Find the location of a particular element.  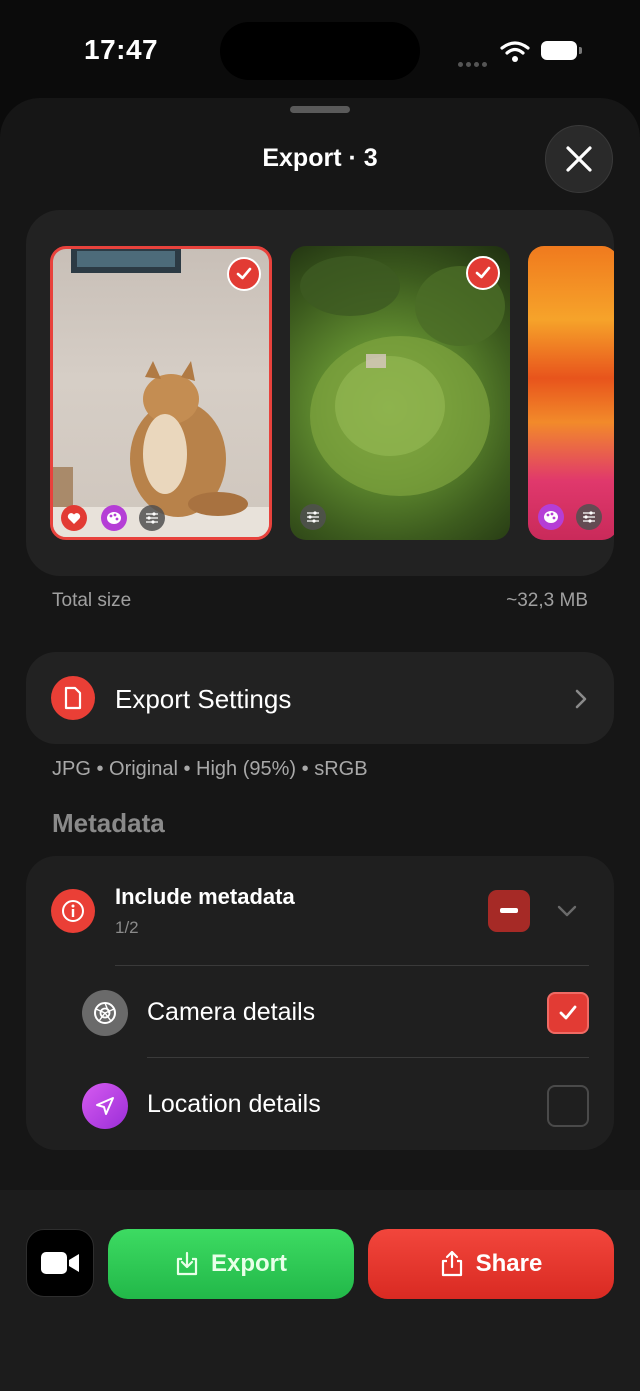

camera-details-checkbox is located at coordinates (568, 1013).